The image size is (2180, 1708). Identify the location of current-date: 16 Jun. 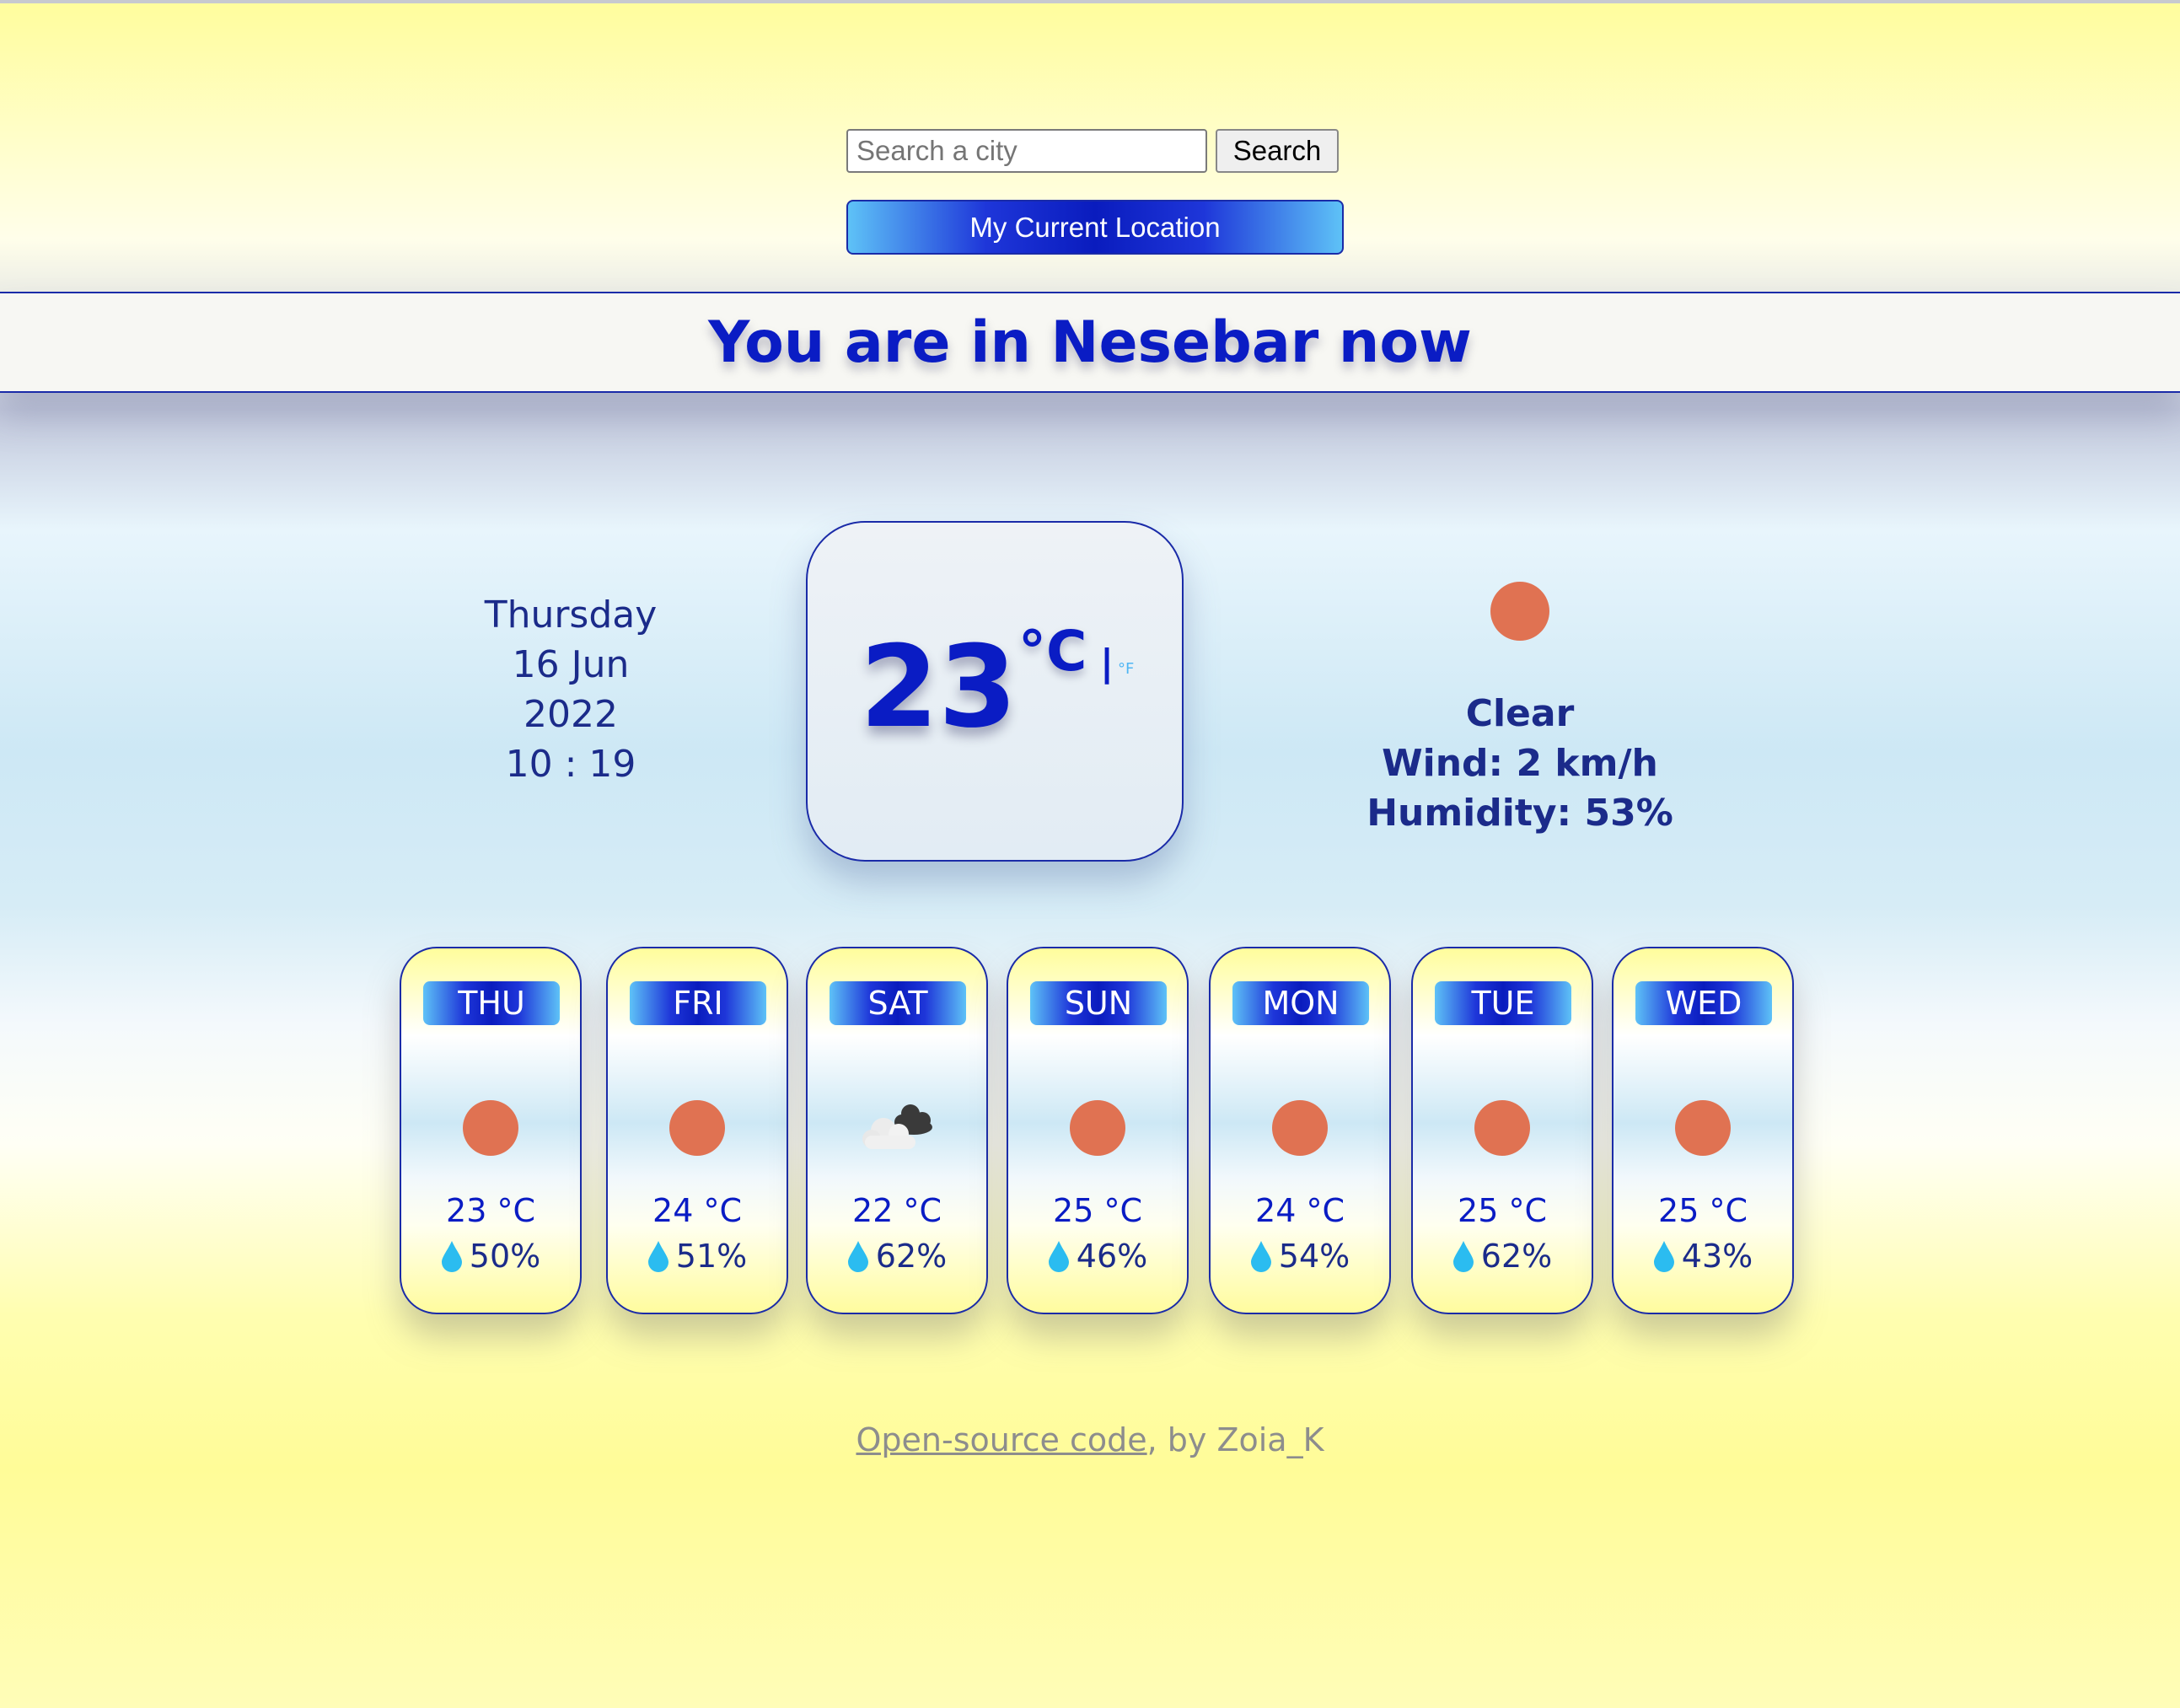
(571, 664).